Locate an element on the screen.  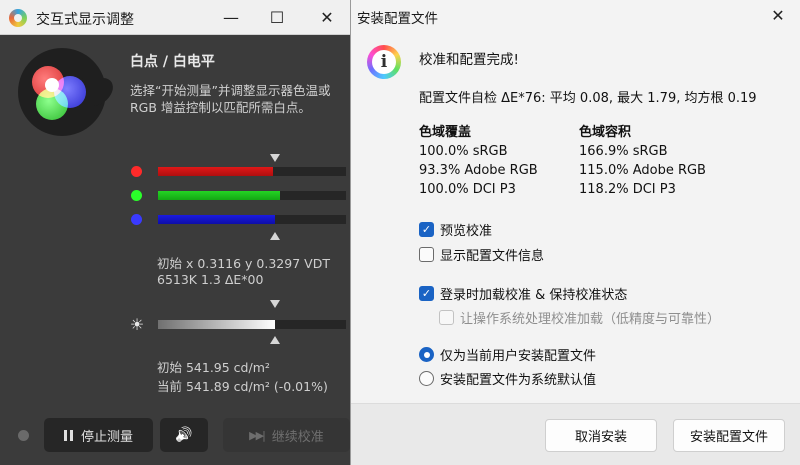
os-handle-calibration-checkbox: 让操作系统处理校准加载（低精度与可靠性） is located at coordinates (579, 317).